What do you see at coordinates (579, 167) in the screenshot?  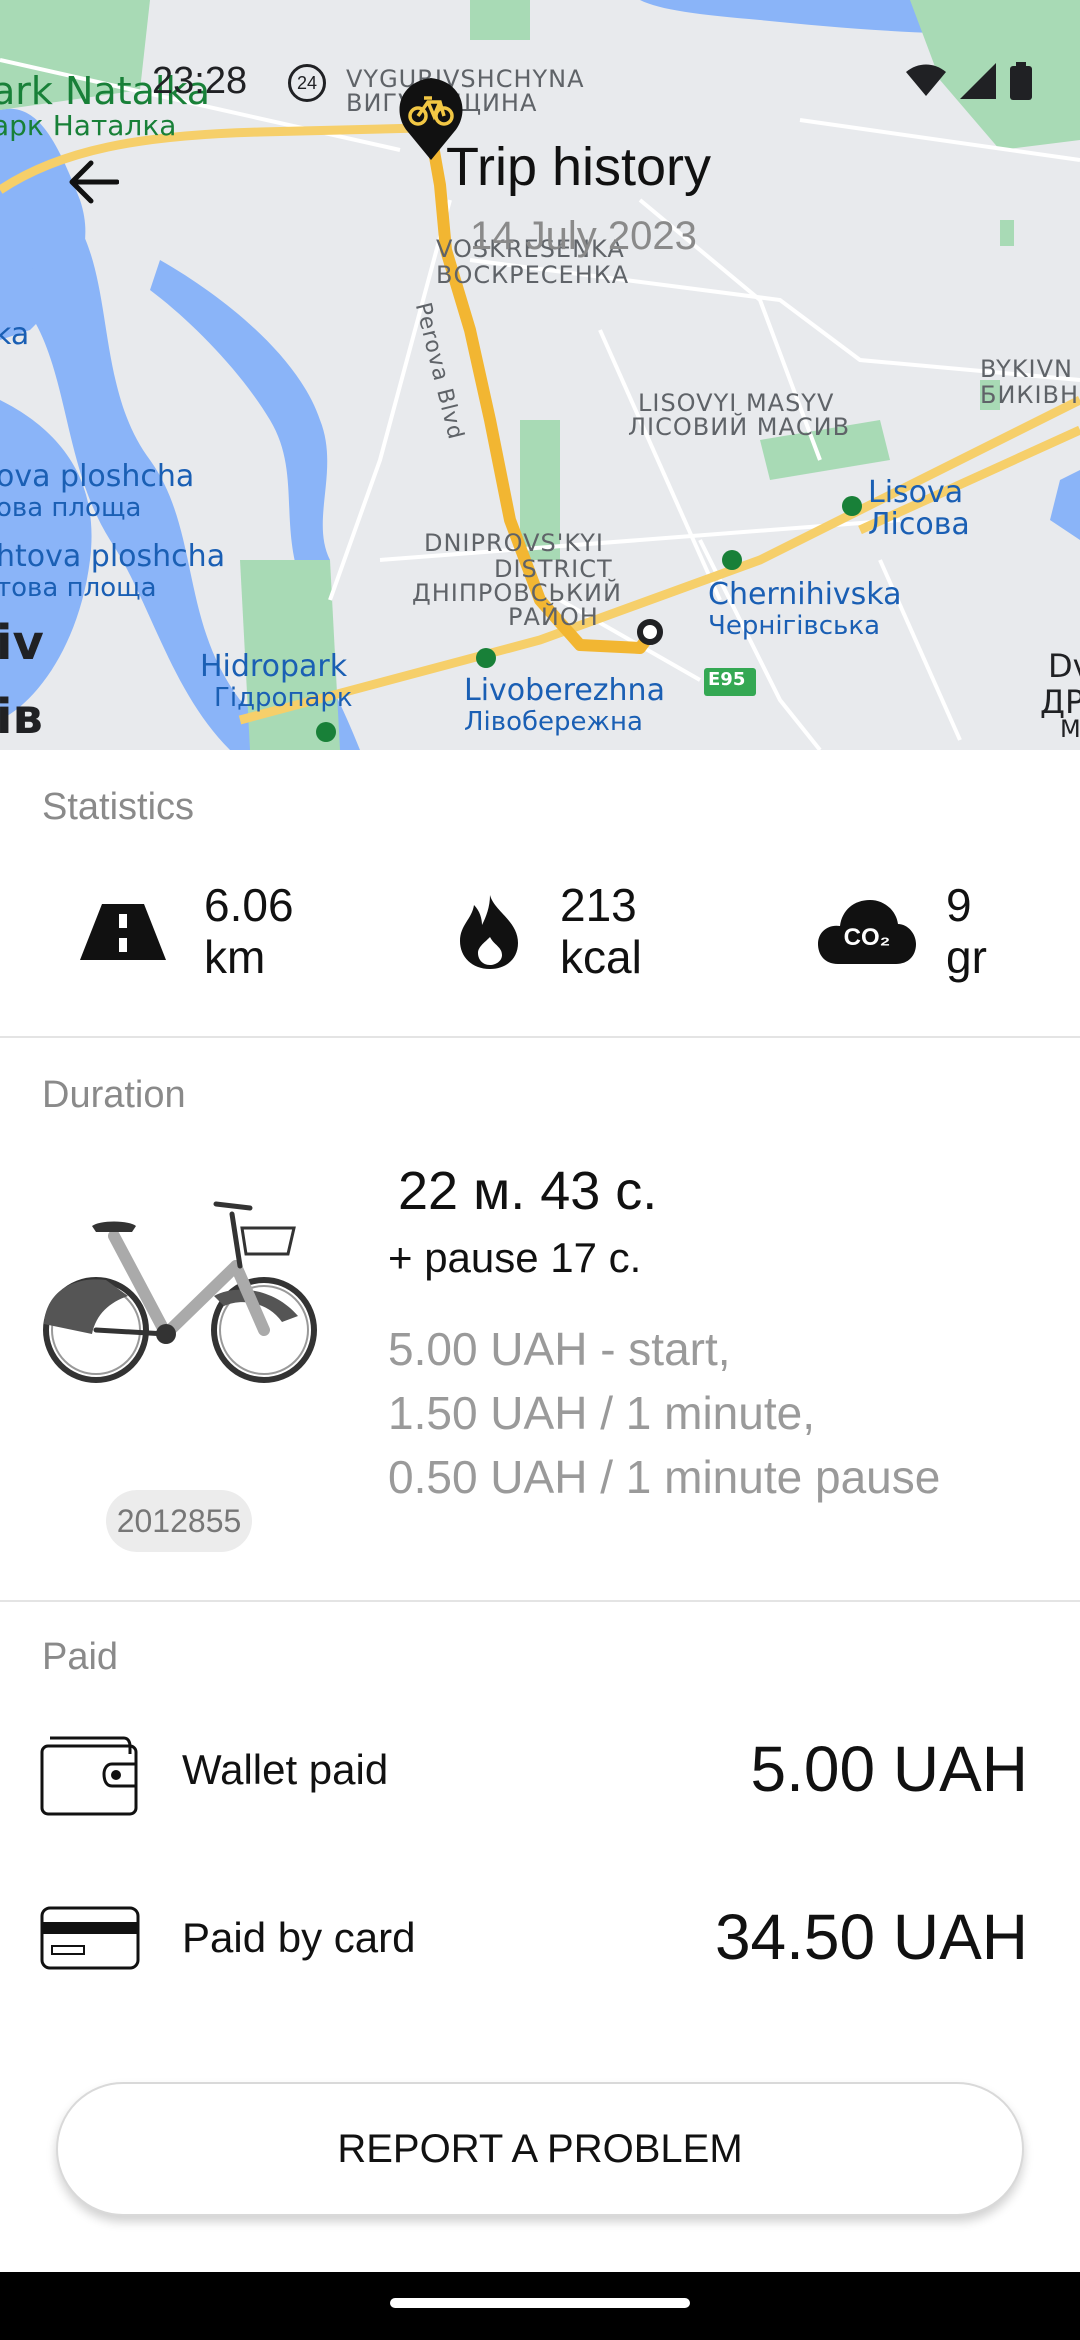 I see `page-title: Trip history` at bounding box center [579, 167].